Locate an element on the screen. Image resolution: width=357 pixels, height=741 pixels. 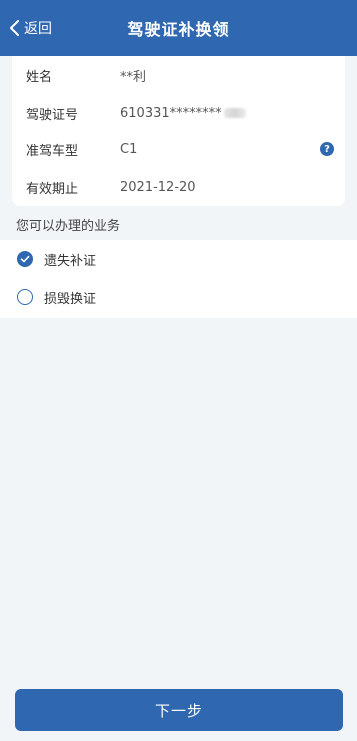
page-title: 驾驶证补换领 is located at coordinates (178, 29).